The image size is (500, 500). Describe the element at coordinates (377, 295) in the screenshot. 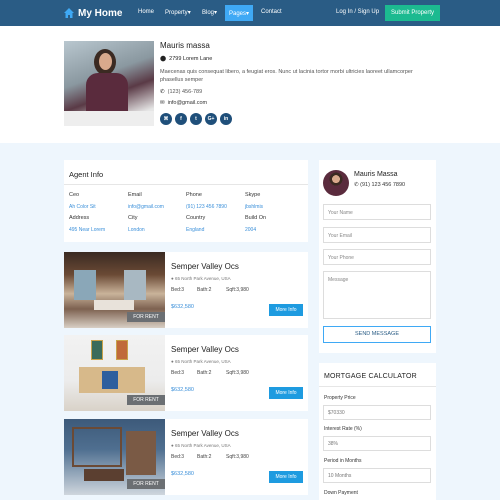

I see `message-textarea: Message` at that location.